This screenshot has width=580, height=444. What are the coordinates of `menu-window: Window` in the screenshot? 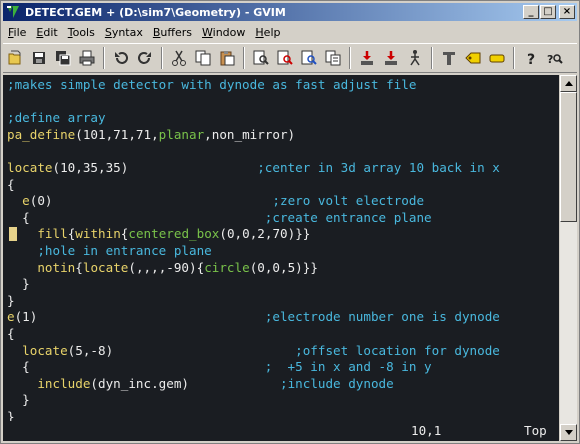 It's located at (223, 32).